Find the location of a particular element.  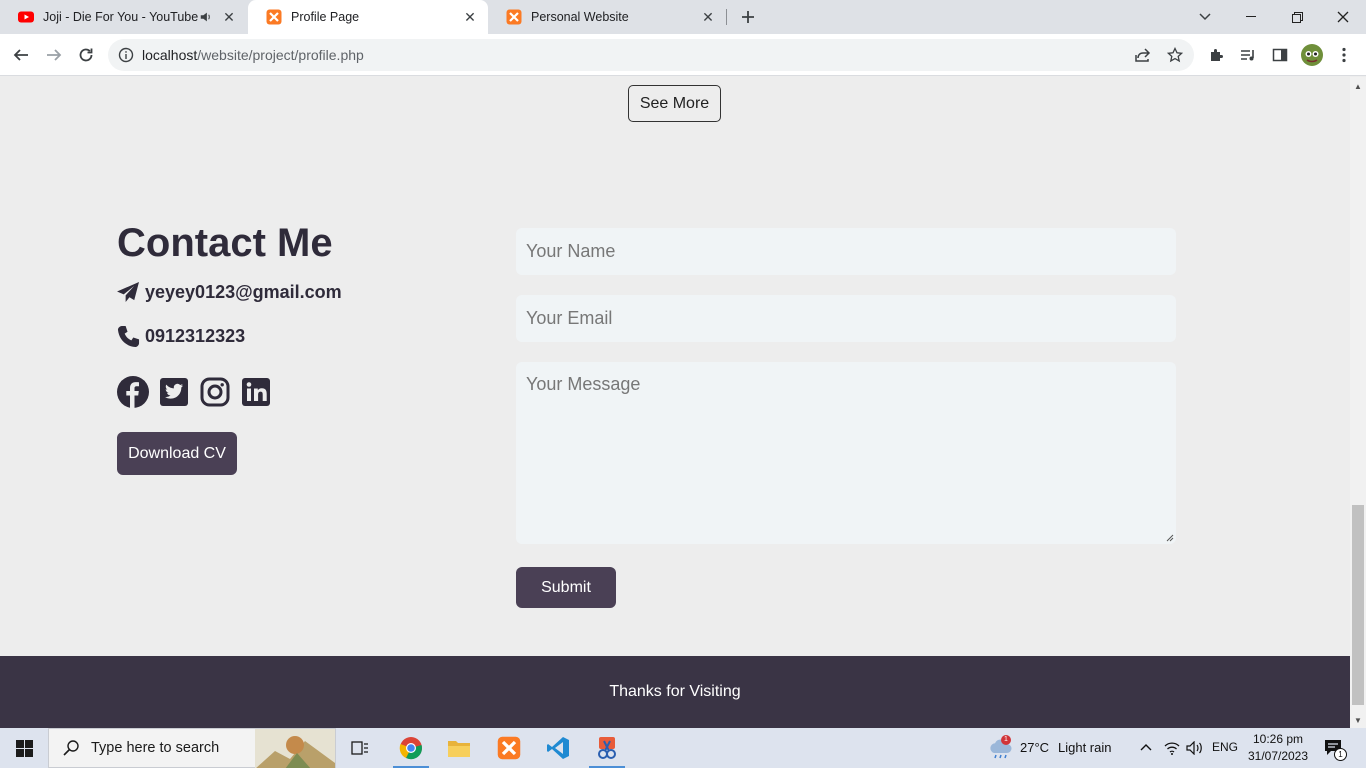

contact-title: Contact Me is located at coordinates (225, 243).